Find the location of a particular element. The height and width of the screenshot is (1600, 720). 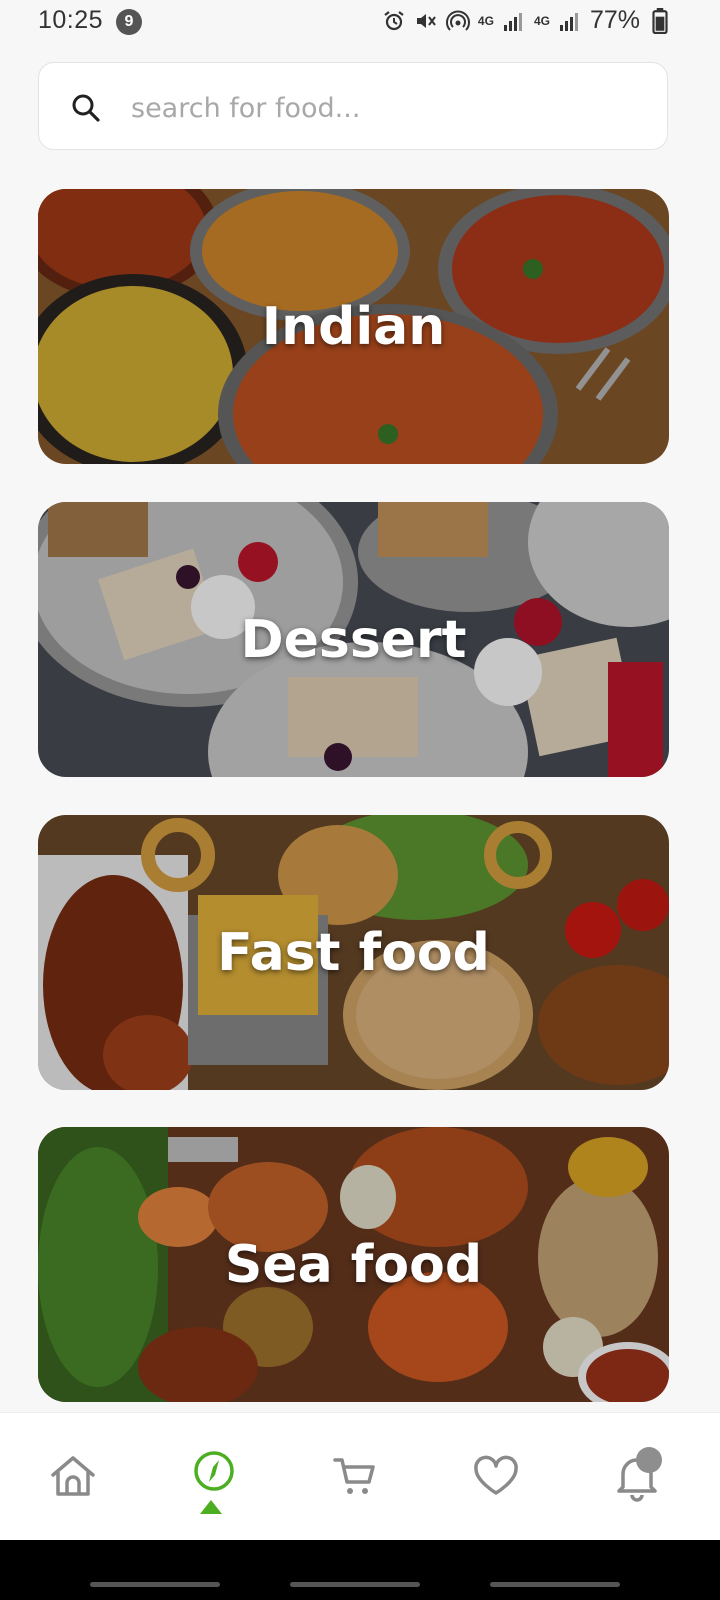

cart-icon is located at coordinates (354, 1476).